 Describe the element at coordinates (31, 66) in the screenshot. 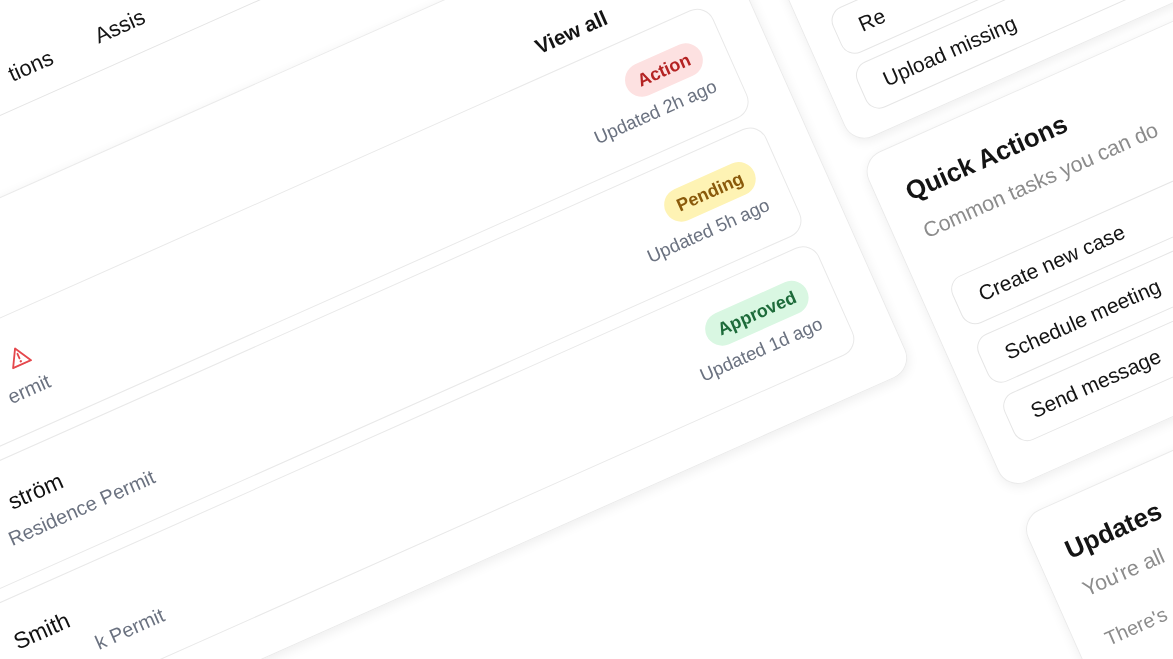

I see `nav-tab: tions` at that location.